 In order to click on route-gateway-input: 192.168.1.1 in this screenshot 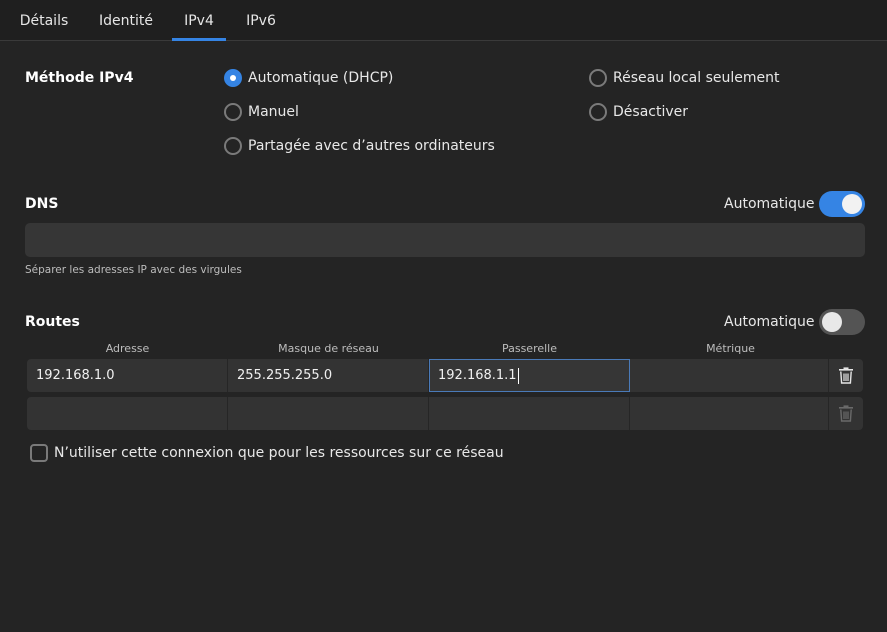, I will do `click(529, 375)`.